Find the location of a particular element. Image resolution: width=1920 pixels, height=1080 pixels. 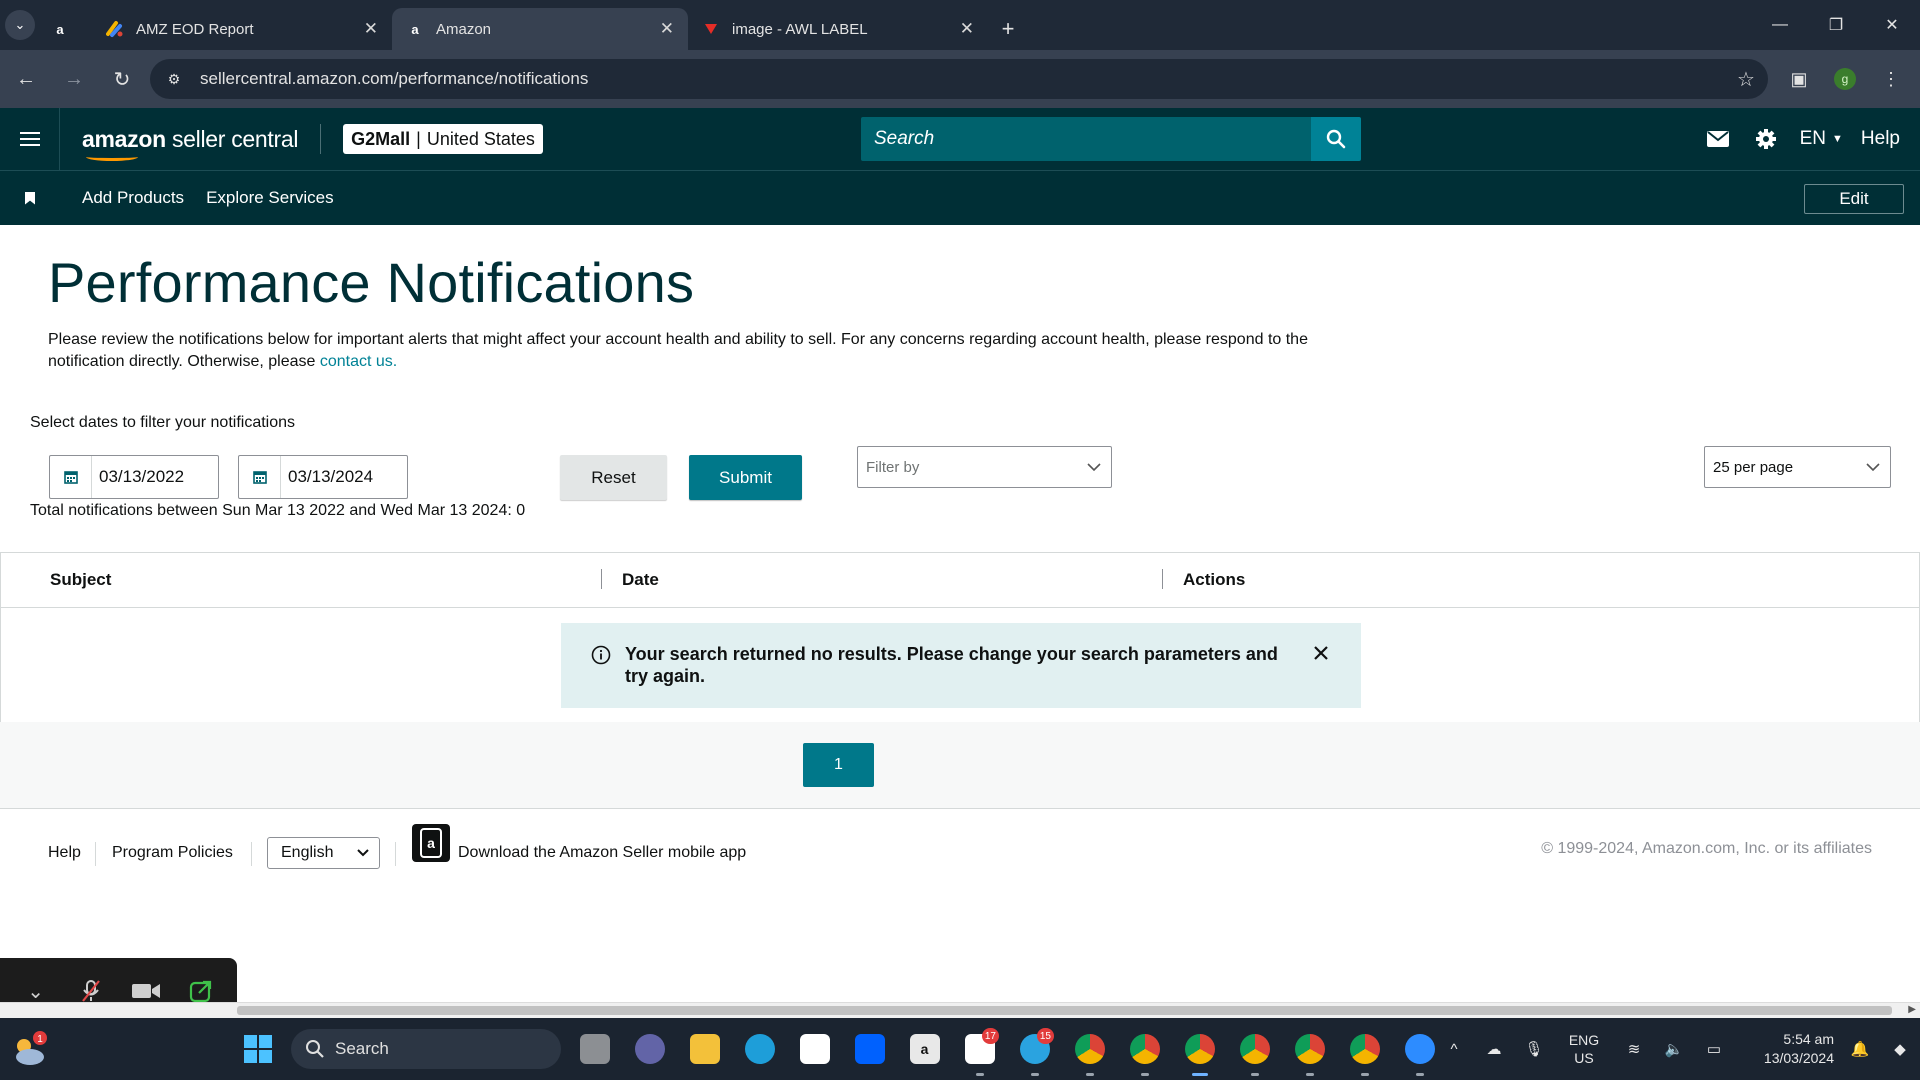

tab-amazon: a Amazon ✕ is located at coordinates (540, 29).